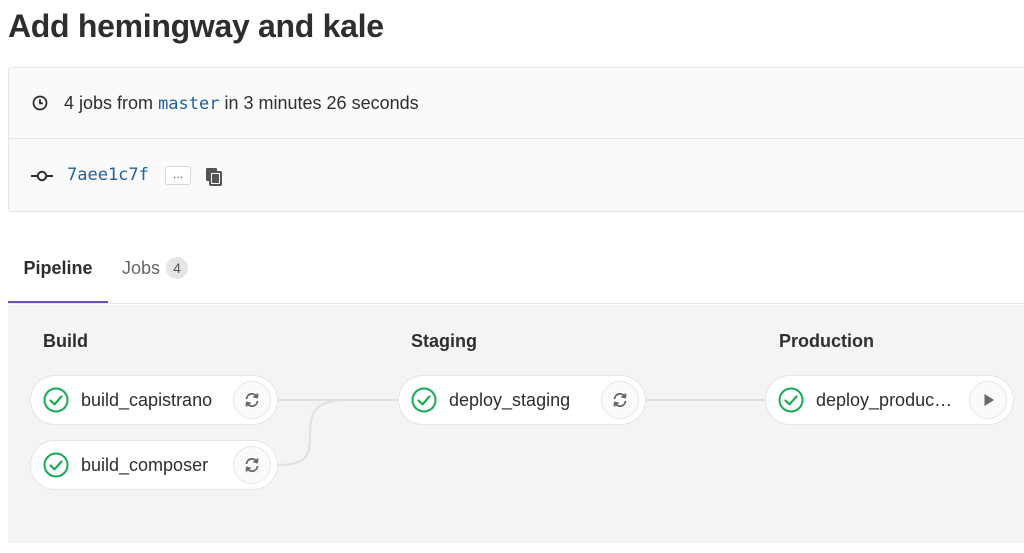 The width and height of the screenshot is (1024, 553). What do you see at coordinates (108, 175) in the screenshot?
I see `commit-sha-link: 7aee1c7f` at bounding box center [108, 175].